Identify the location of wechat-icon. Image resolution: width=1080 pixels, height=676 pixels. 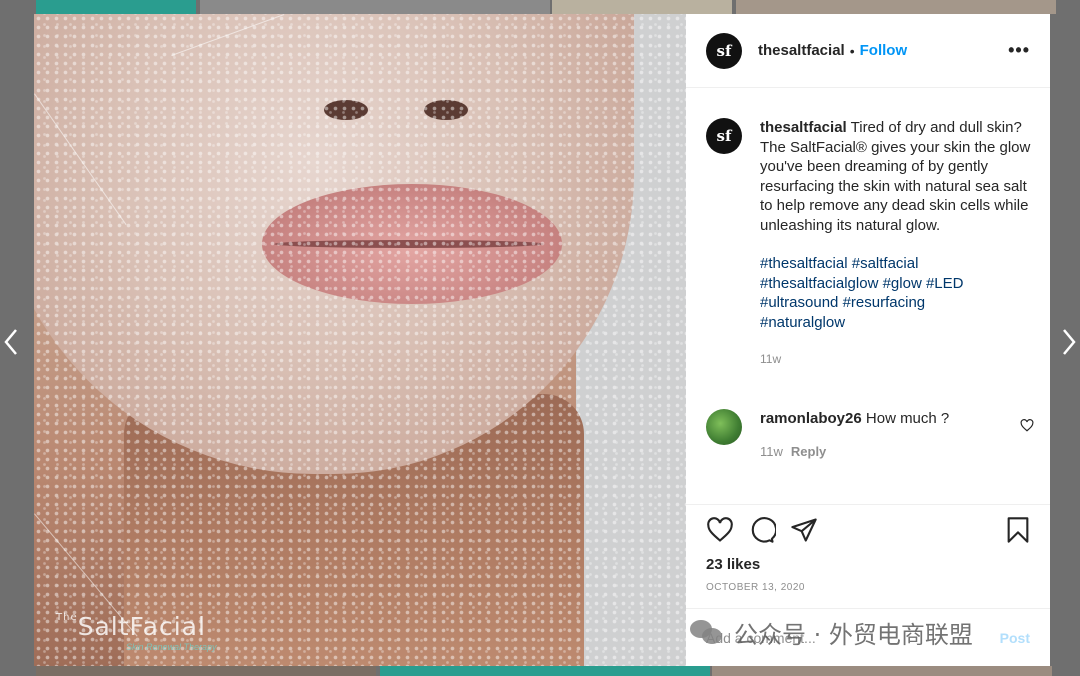
(707, 632).